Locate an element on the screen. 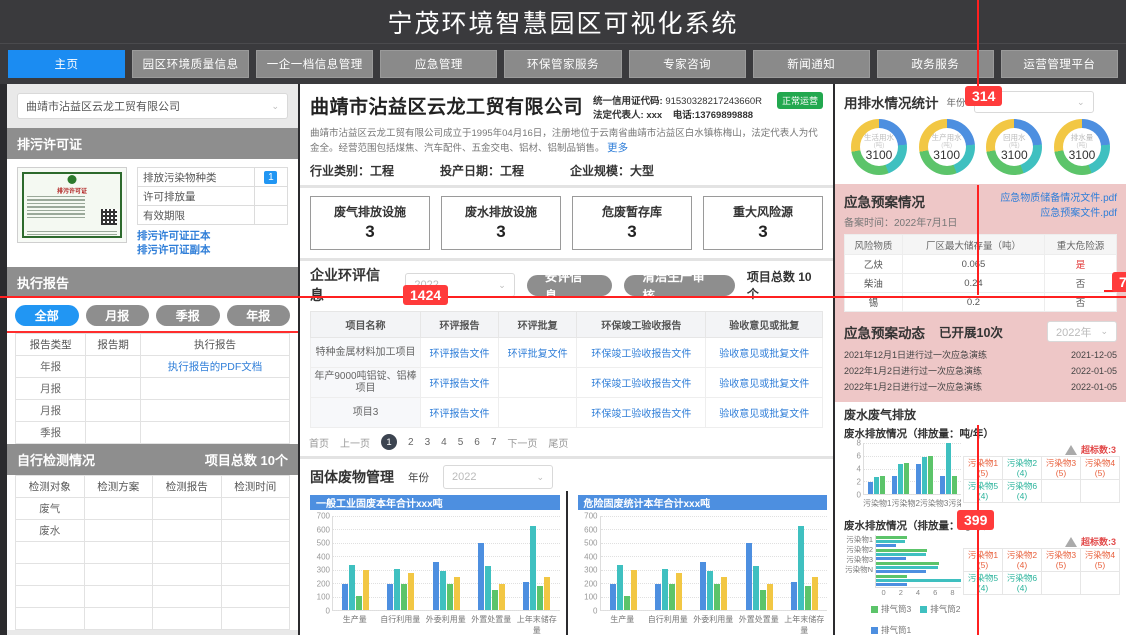 The image size is (1126, 635). y-tick-label: 污染物N is located at coordinates (859, 569).